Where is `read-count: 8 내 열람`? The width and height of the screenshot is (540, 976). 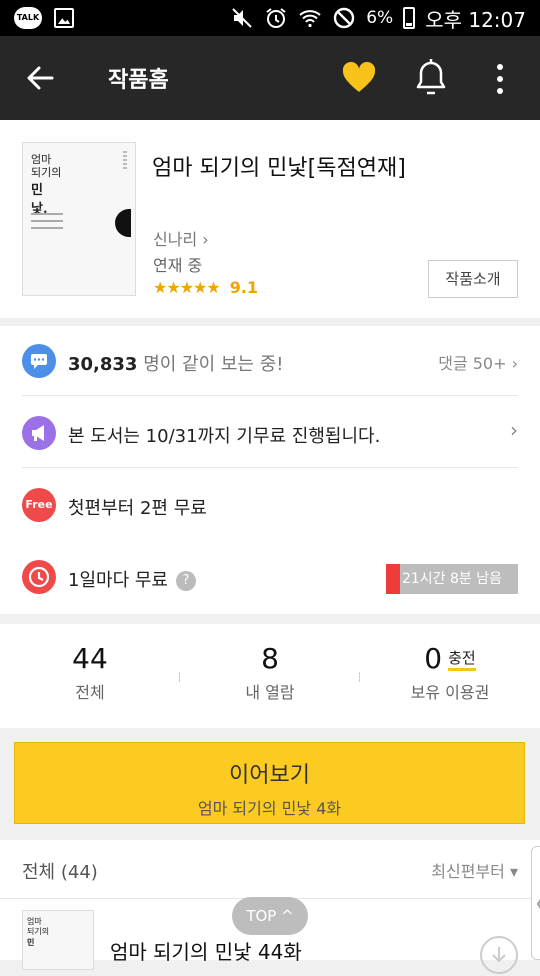 read-count: 8 내 열람 is located at coordinates (270, 672).